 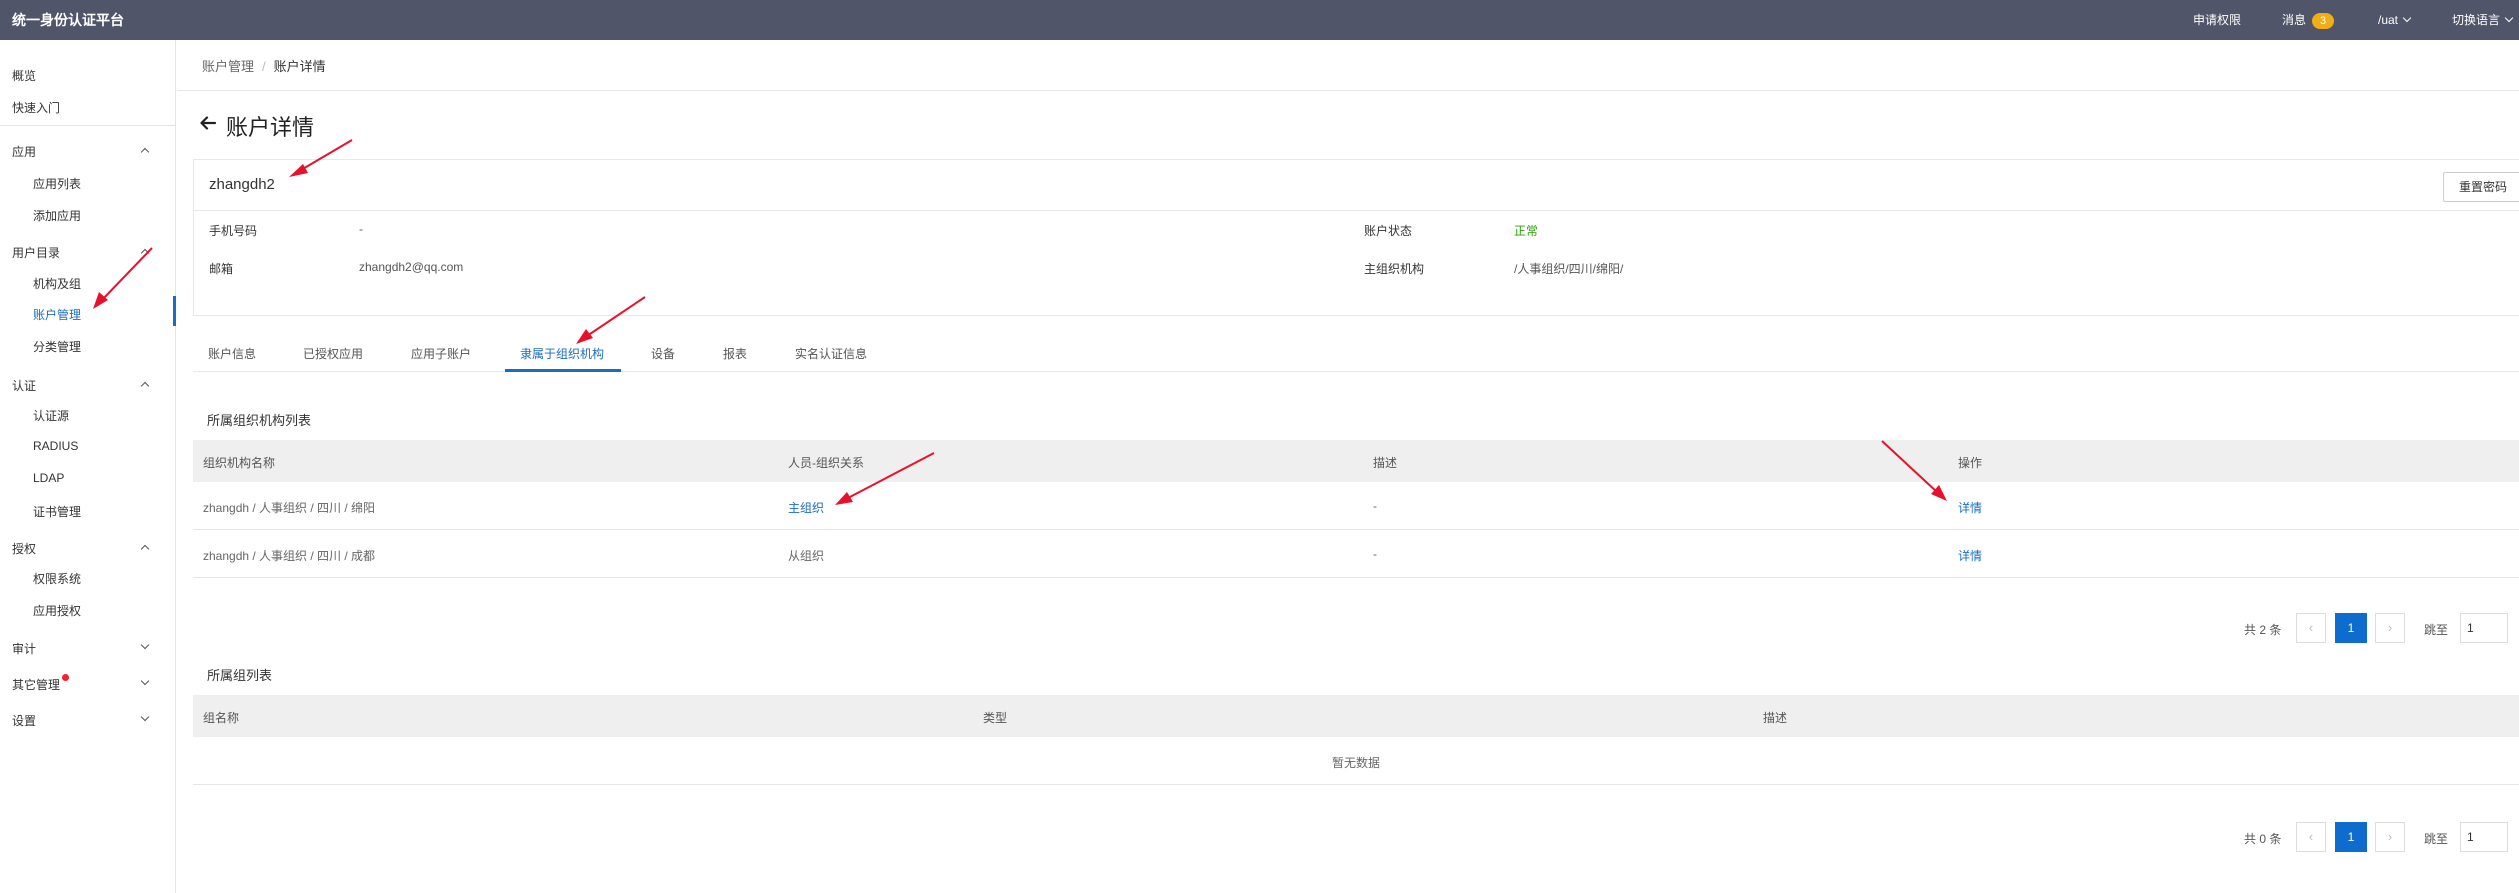 What do you see at coordinates (81, 548) in the screenshot?
I see `sidebar-group-authorization: 授权` at bounding box center [81, 548].